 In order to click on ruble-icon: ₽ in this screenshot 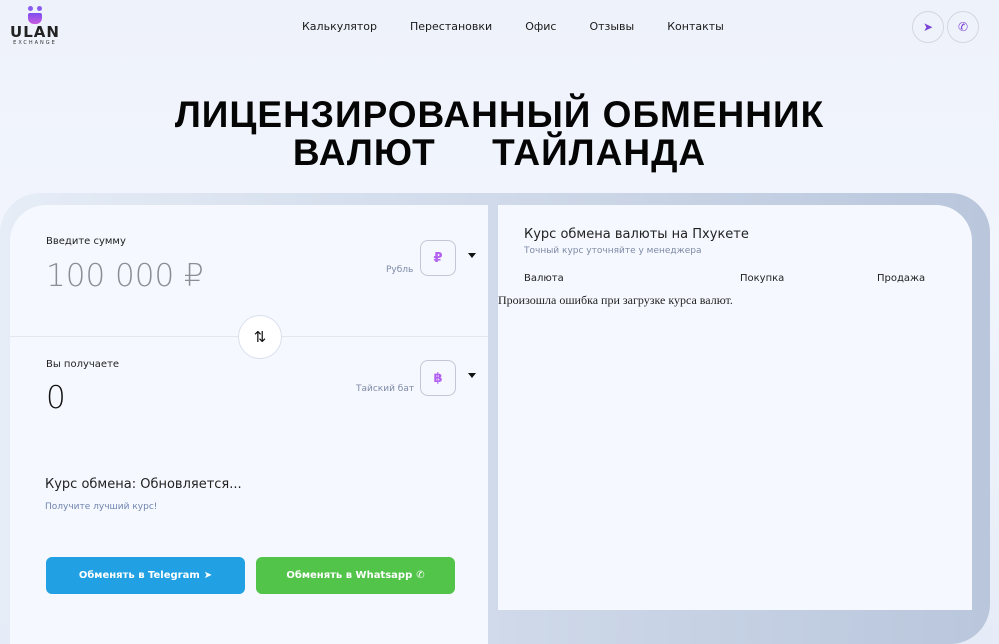, I will do `click(438, 258)`.